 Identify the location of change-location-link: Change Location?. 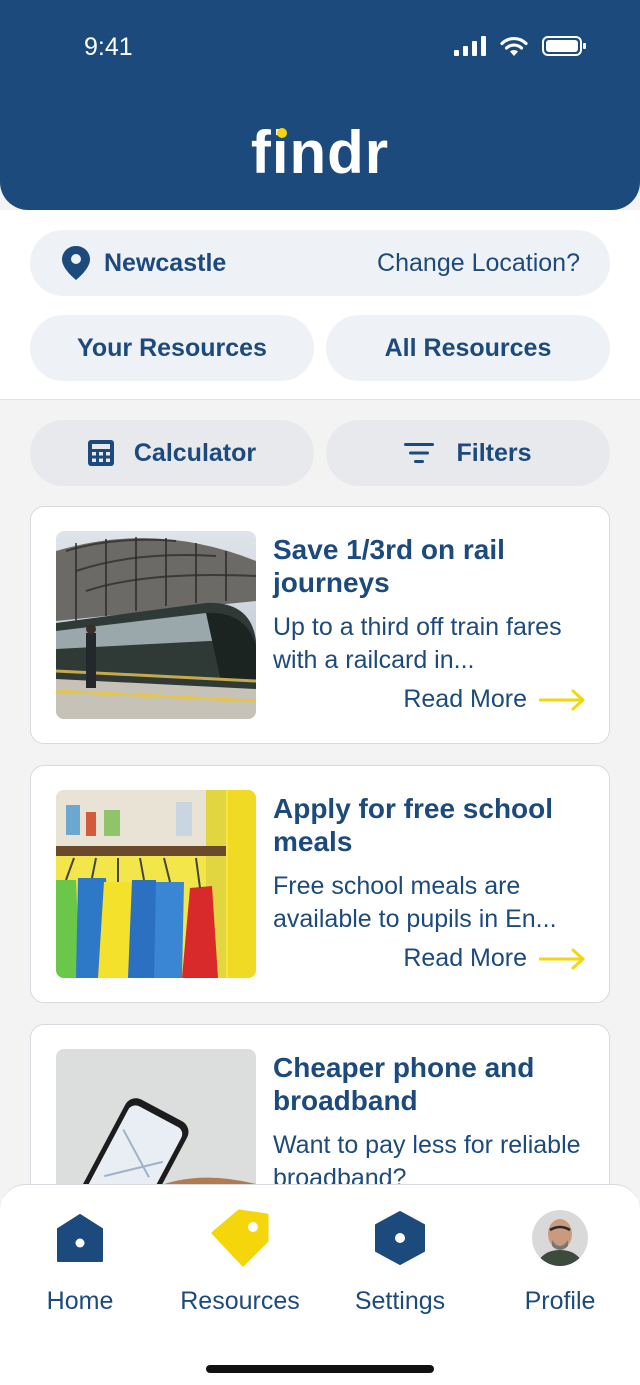
(478, 263).